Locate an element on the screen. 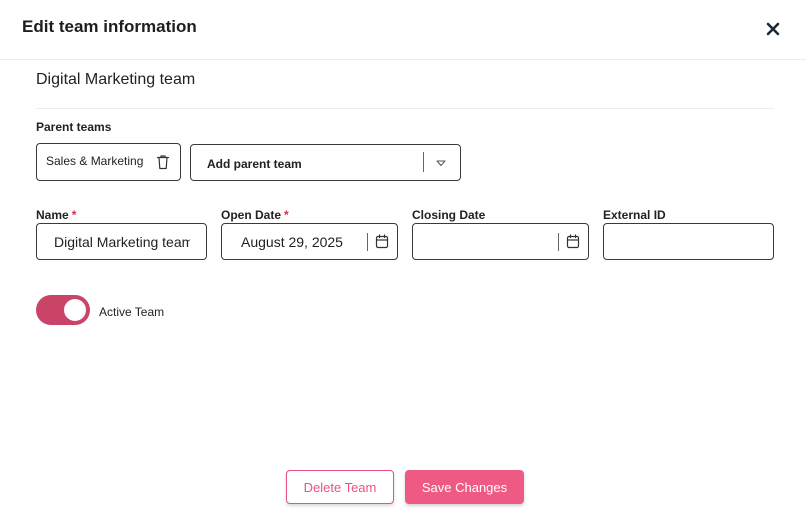  active-team-toggle is located at coordinates (63, 310).